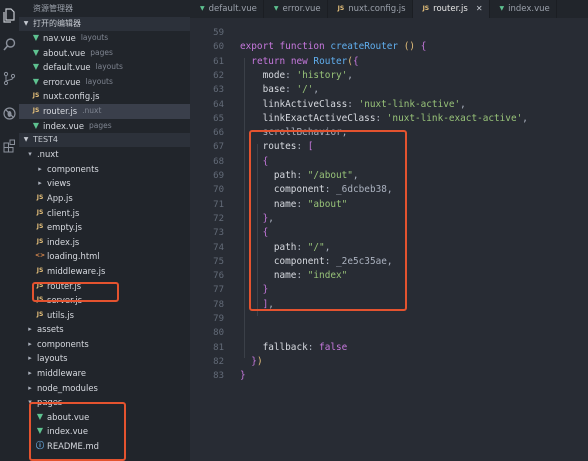 The height and width of the screenshot is (461, 588). I want to click on tab-label: index.vue, so click(529, 9).